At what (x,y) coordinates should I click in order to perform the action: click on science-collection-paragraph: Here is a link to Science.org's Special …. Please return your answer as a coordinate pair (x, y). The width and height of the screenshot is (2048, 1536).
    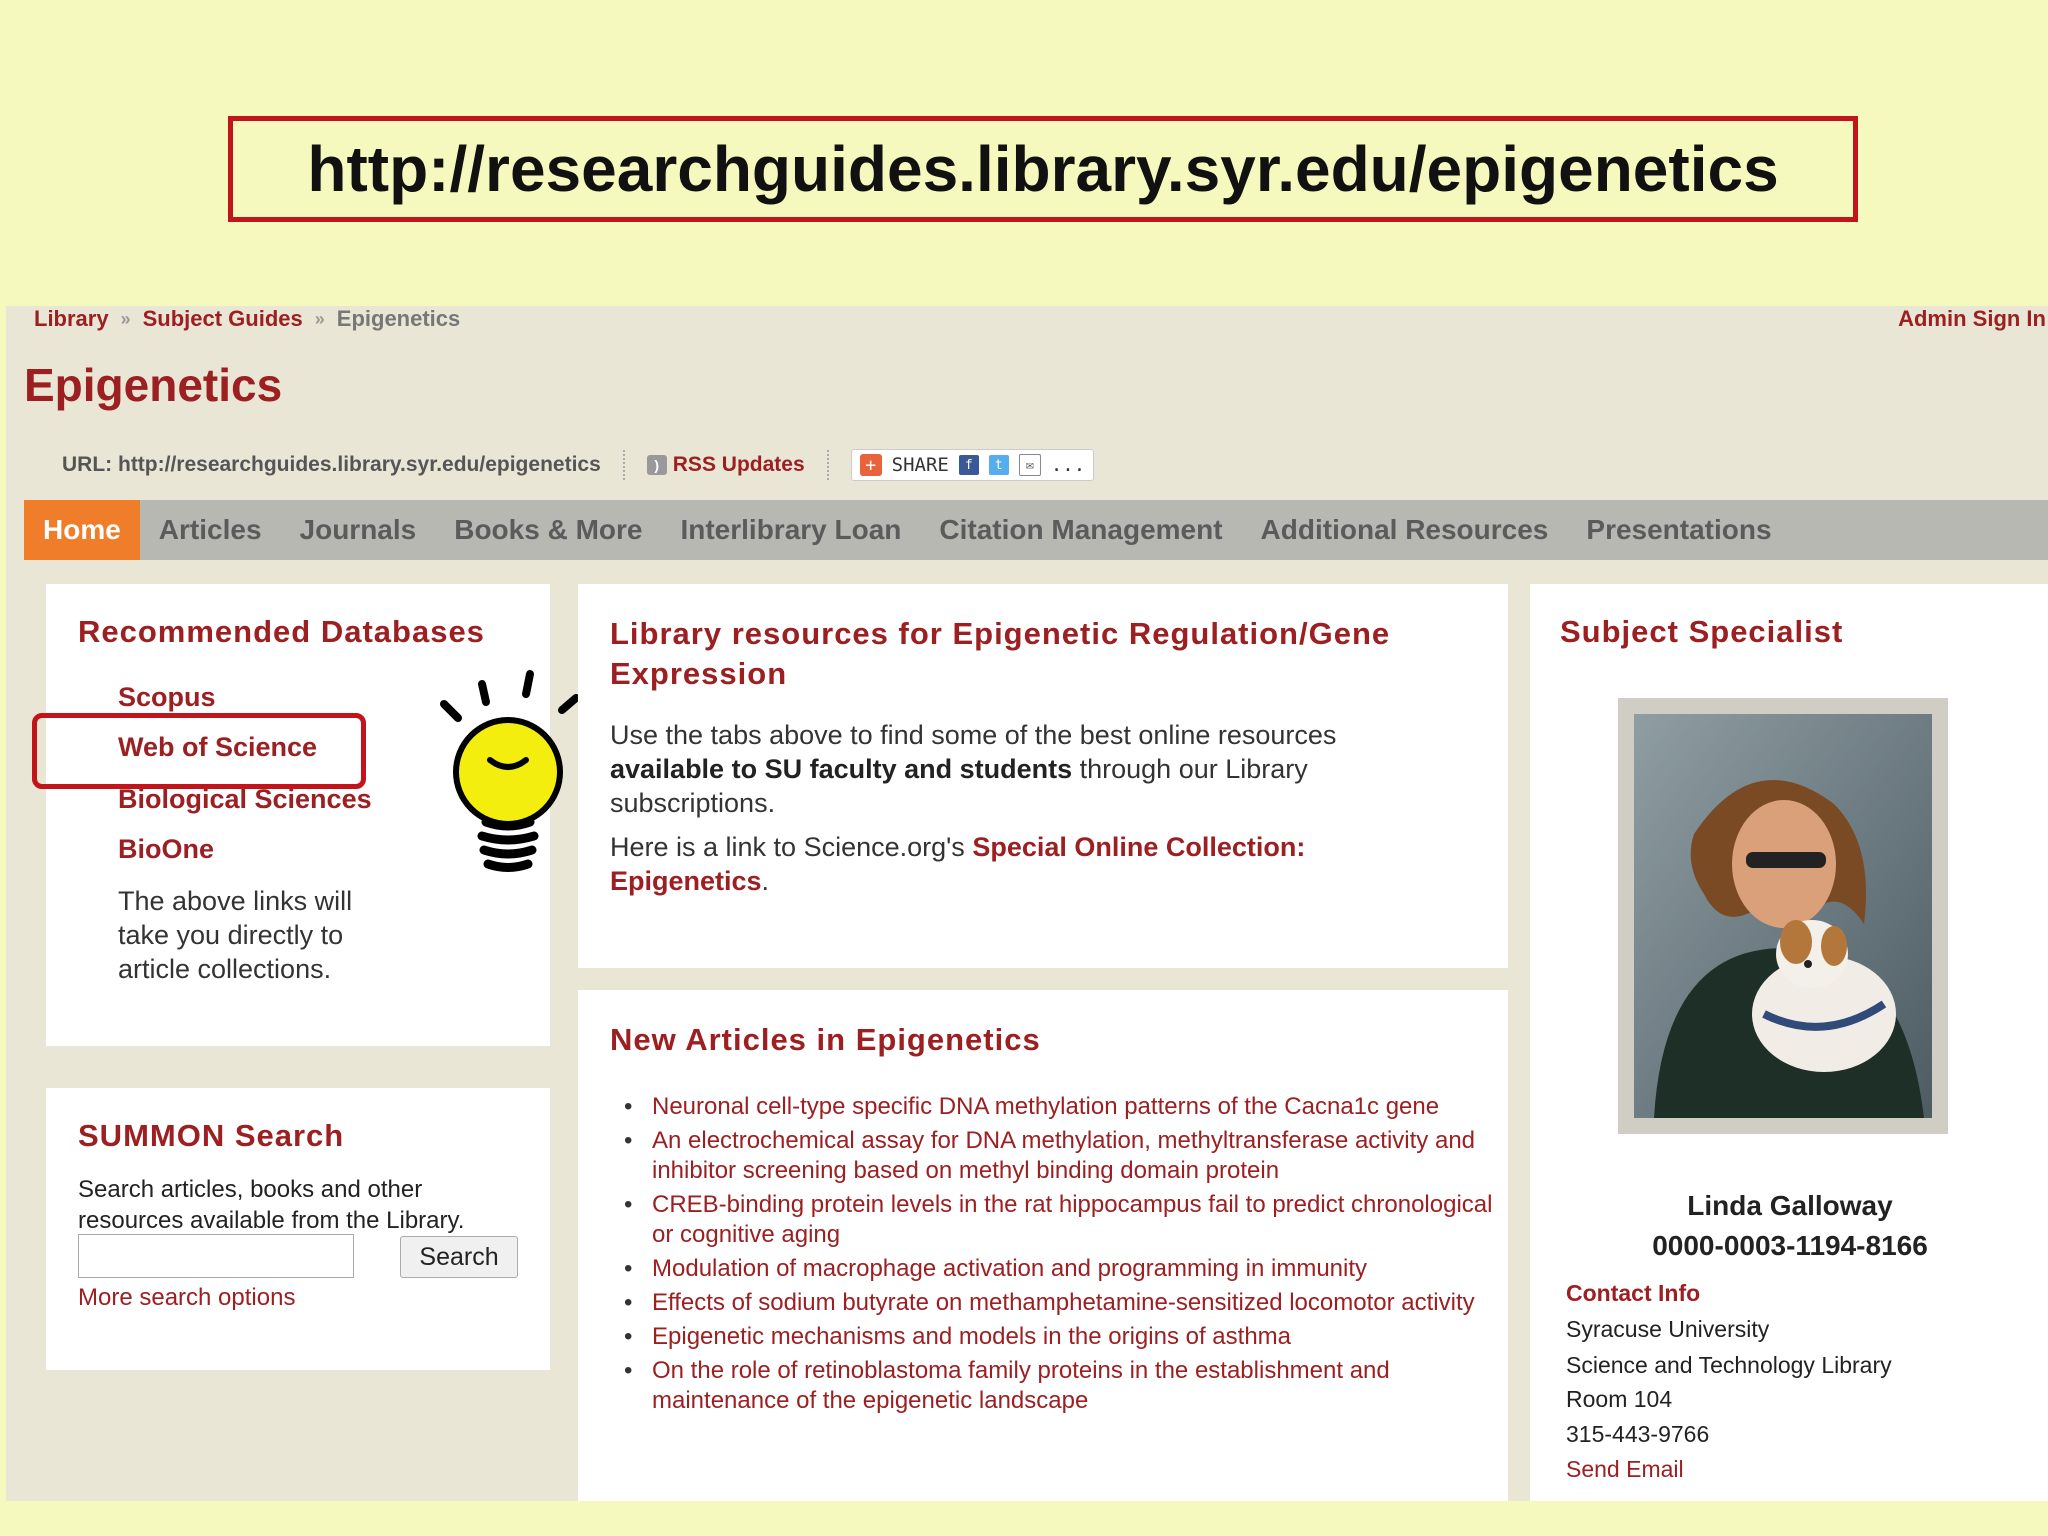
    Looking at the image, I should click on (1025, 864).